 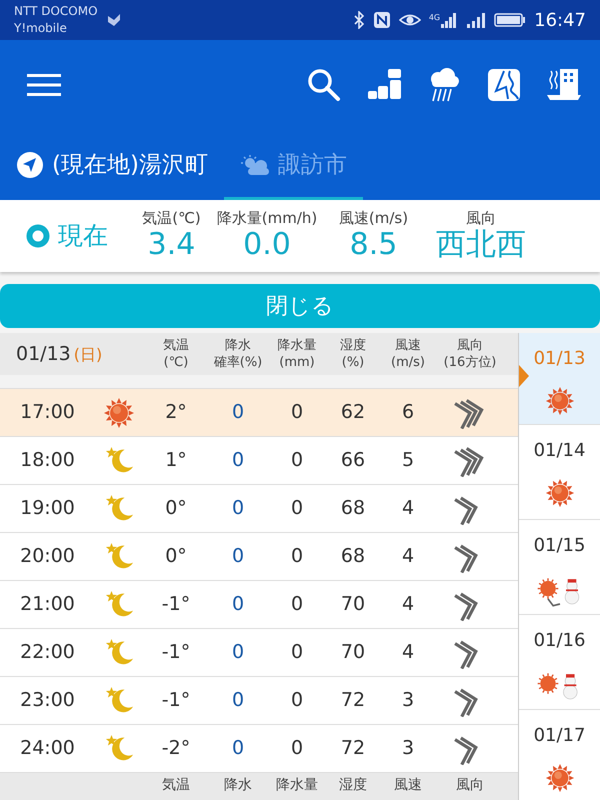 What do you see at coordinates (324, 85) in the screenshot?
I see `search-icon` at bounding box center [324, 85].